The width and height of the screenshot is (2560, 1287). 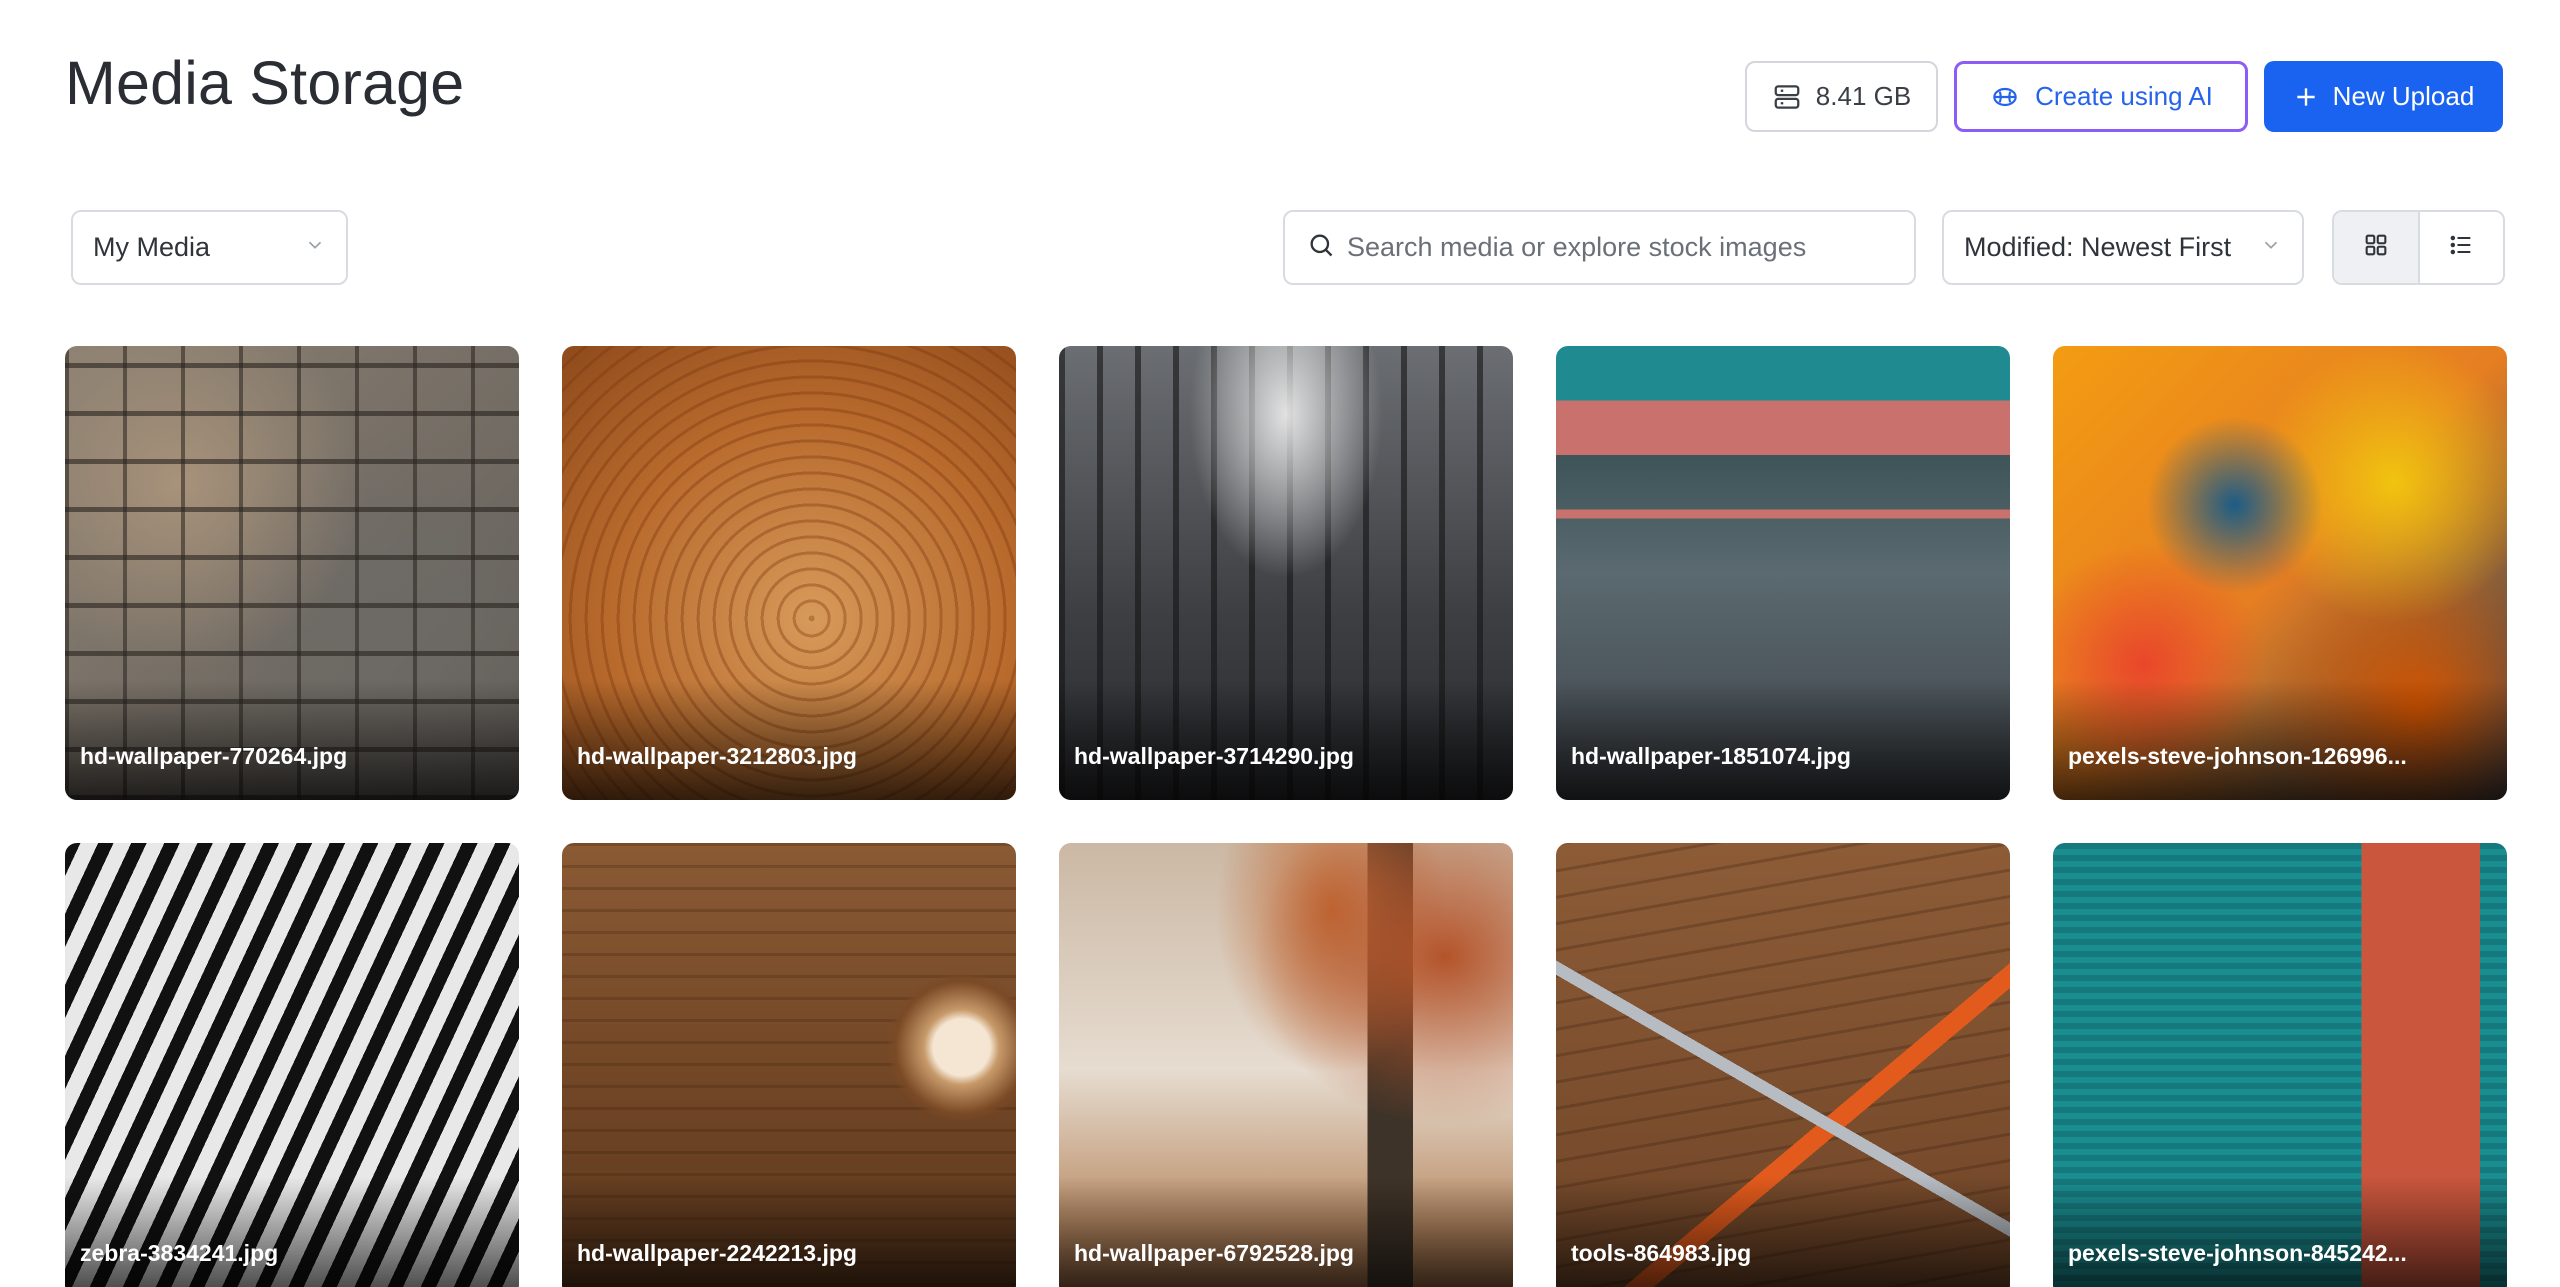 I want to click on plus-icon, so click(x=2306, y=97).